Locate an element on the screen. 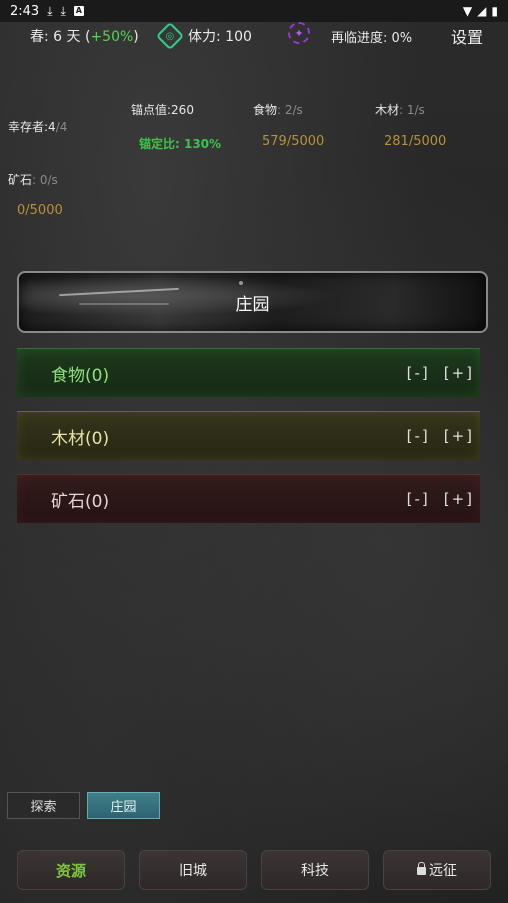  ore-amount: 0/5000 is located at coordinates (40, 210).